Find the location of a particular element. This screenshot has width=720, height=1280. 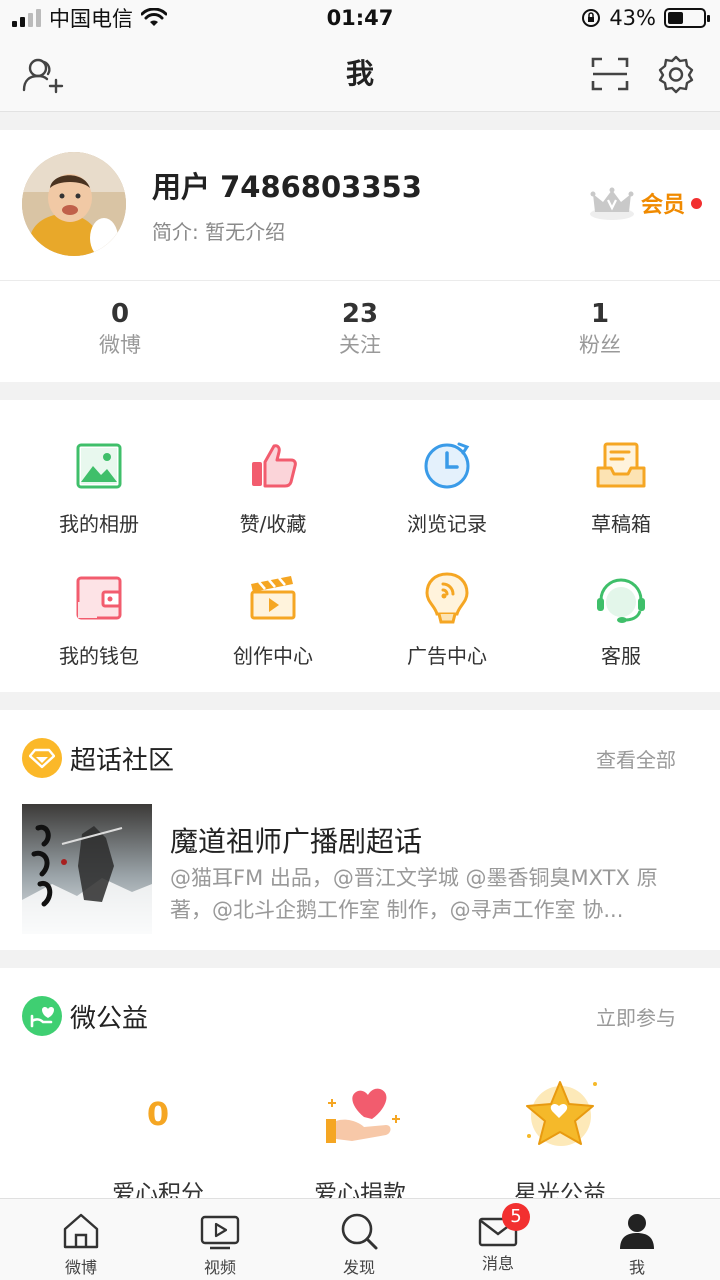

tool-ad-center: 广告中心 is located at coordinates (447, 620).